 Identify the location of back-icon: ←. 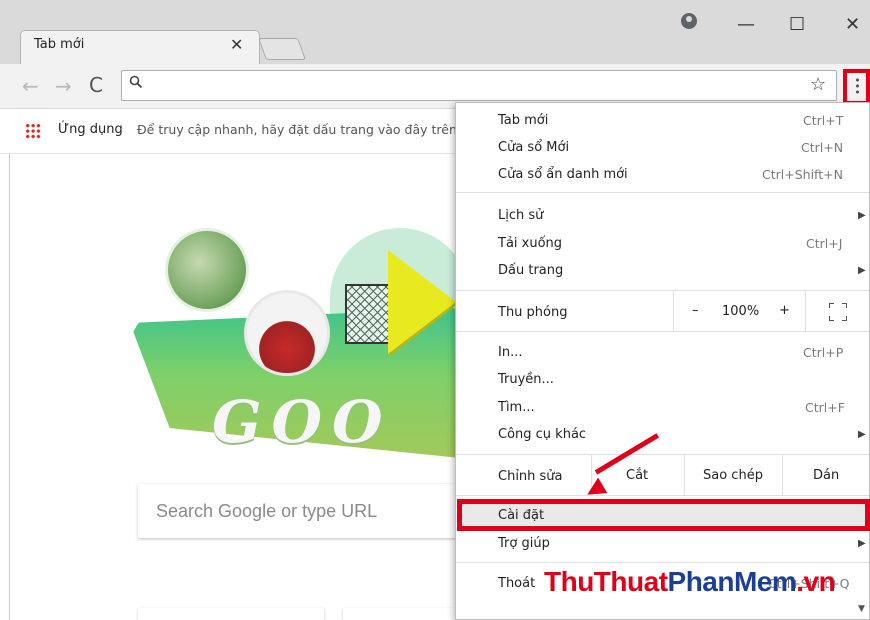
(30, 86).